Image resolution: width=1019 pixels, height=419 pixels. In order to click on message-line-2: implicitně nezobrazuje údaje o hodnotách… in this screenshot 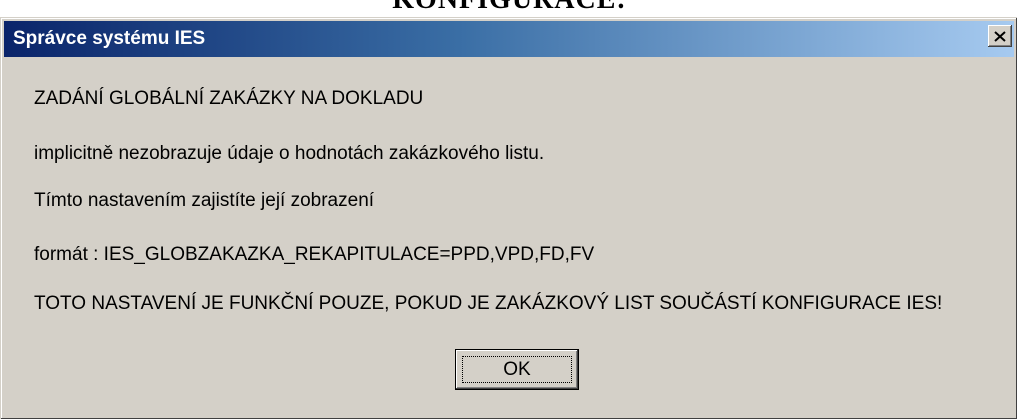, I will do `click(289, 153)`.